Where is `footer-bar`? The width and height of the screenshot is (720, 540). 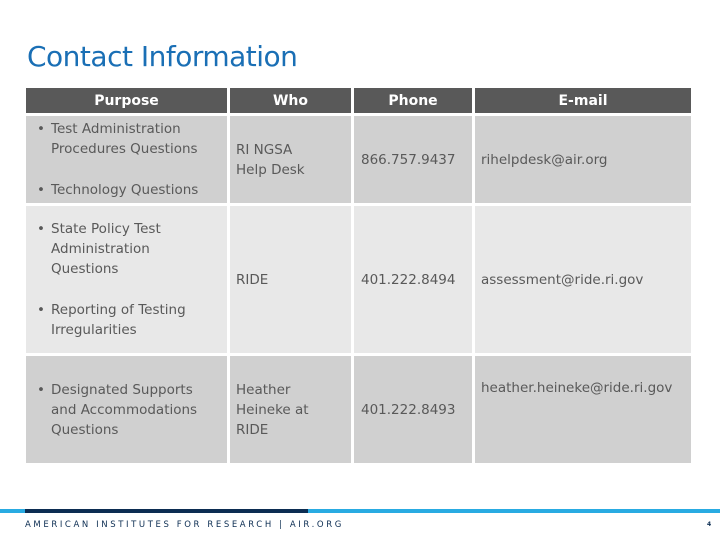 footer-bar is located at coordinates (360, 511).